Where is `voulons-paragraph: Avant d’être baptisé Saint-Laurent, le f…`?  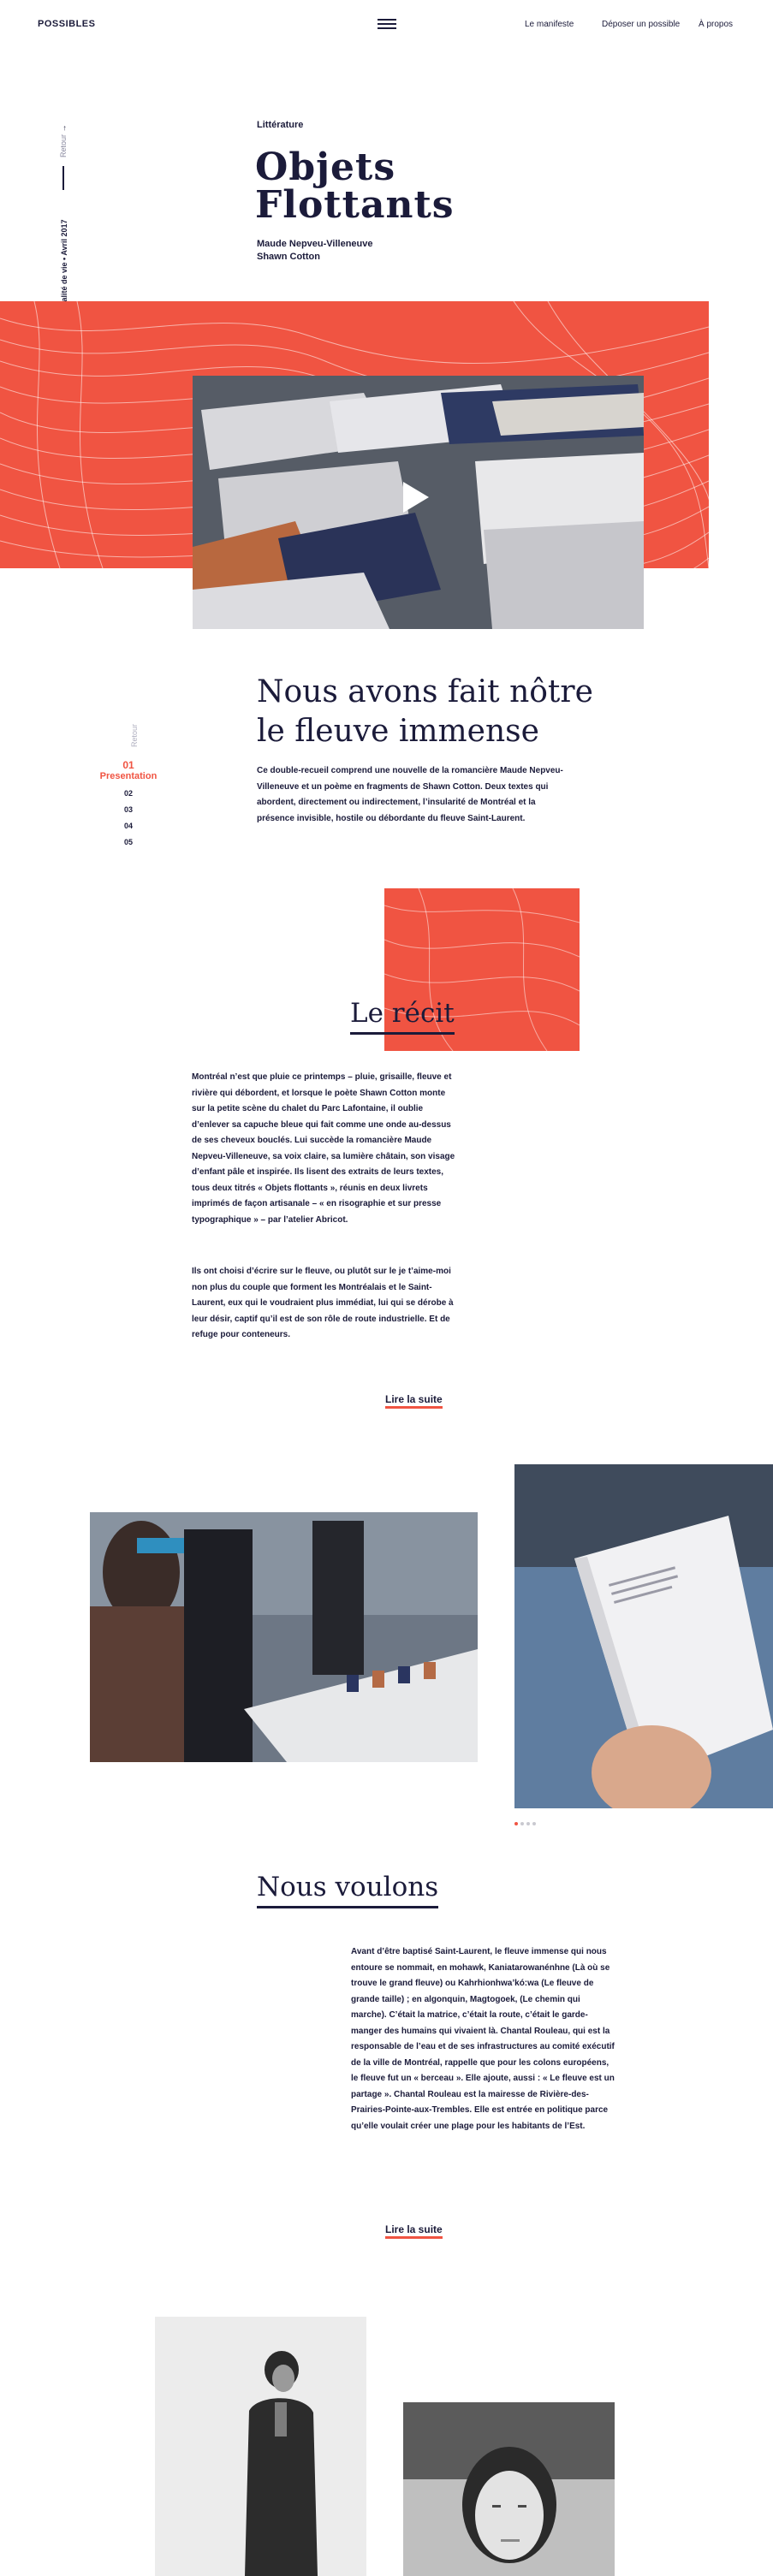
voulons-paragraph: Avant d’être baptisé Saint-Laurent, le f… is located at coordinates (483, 2039).